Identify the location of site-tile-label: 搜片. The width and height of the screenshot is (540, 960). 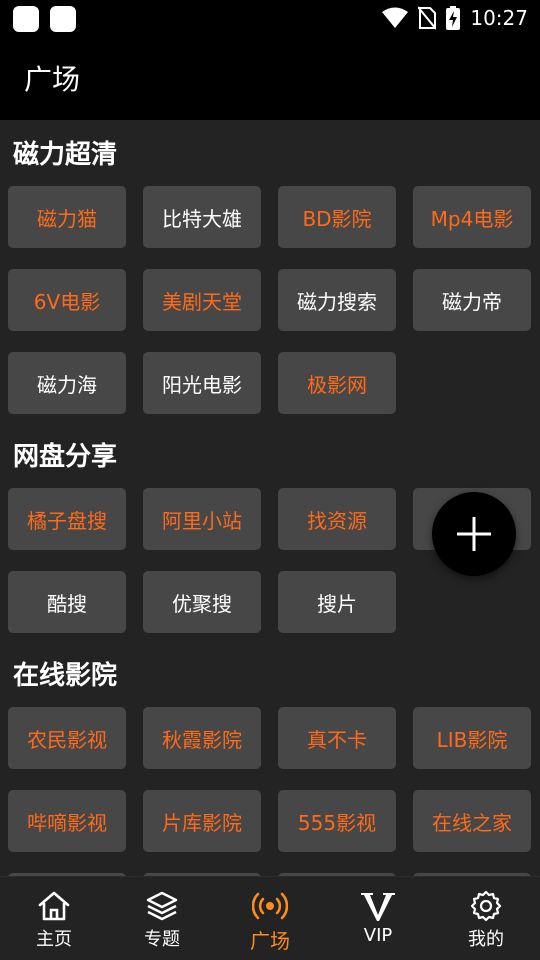
(337, 603).